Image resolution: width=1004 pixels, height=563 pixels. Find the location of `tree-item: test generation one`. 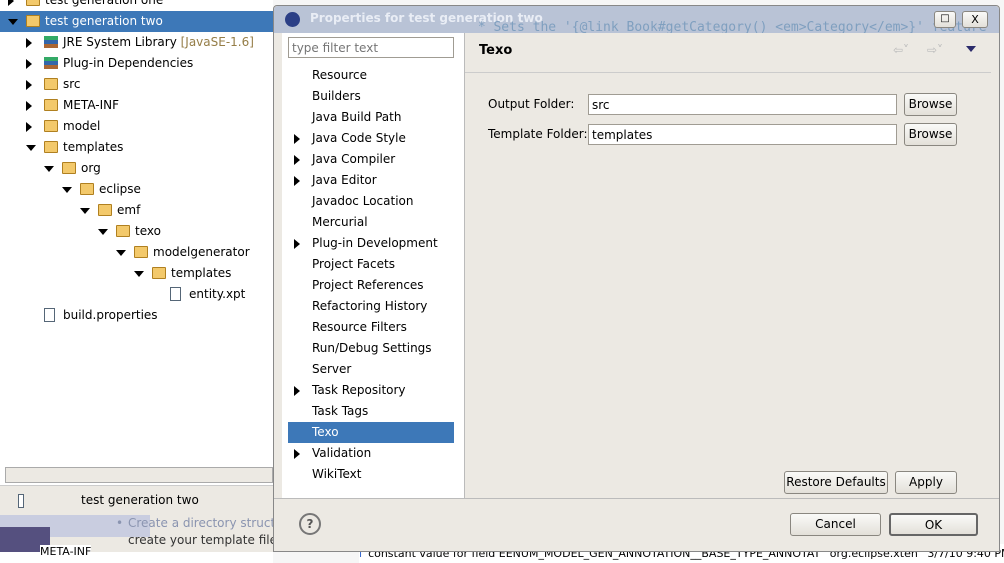

tree-item: test generation one is located at coordinates (136, 5).